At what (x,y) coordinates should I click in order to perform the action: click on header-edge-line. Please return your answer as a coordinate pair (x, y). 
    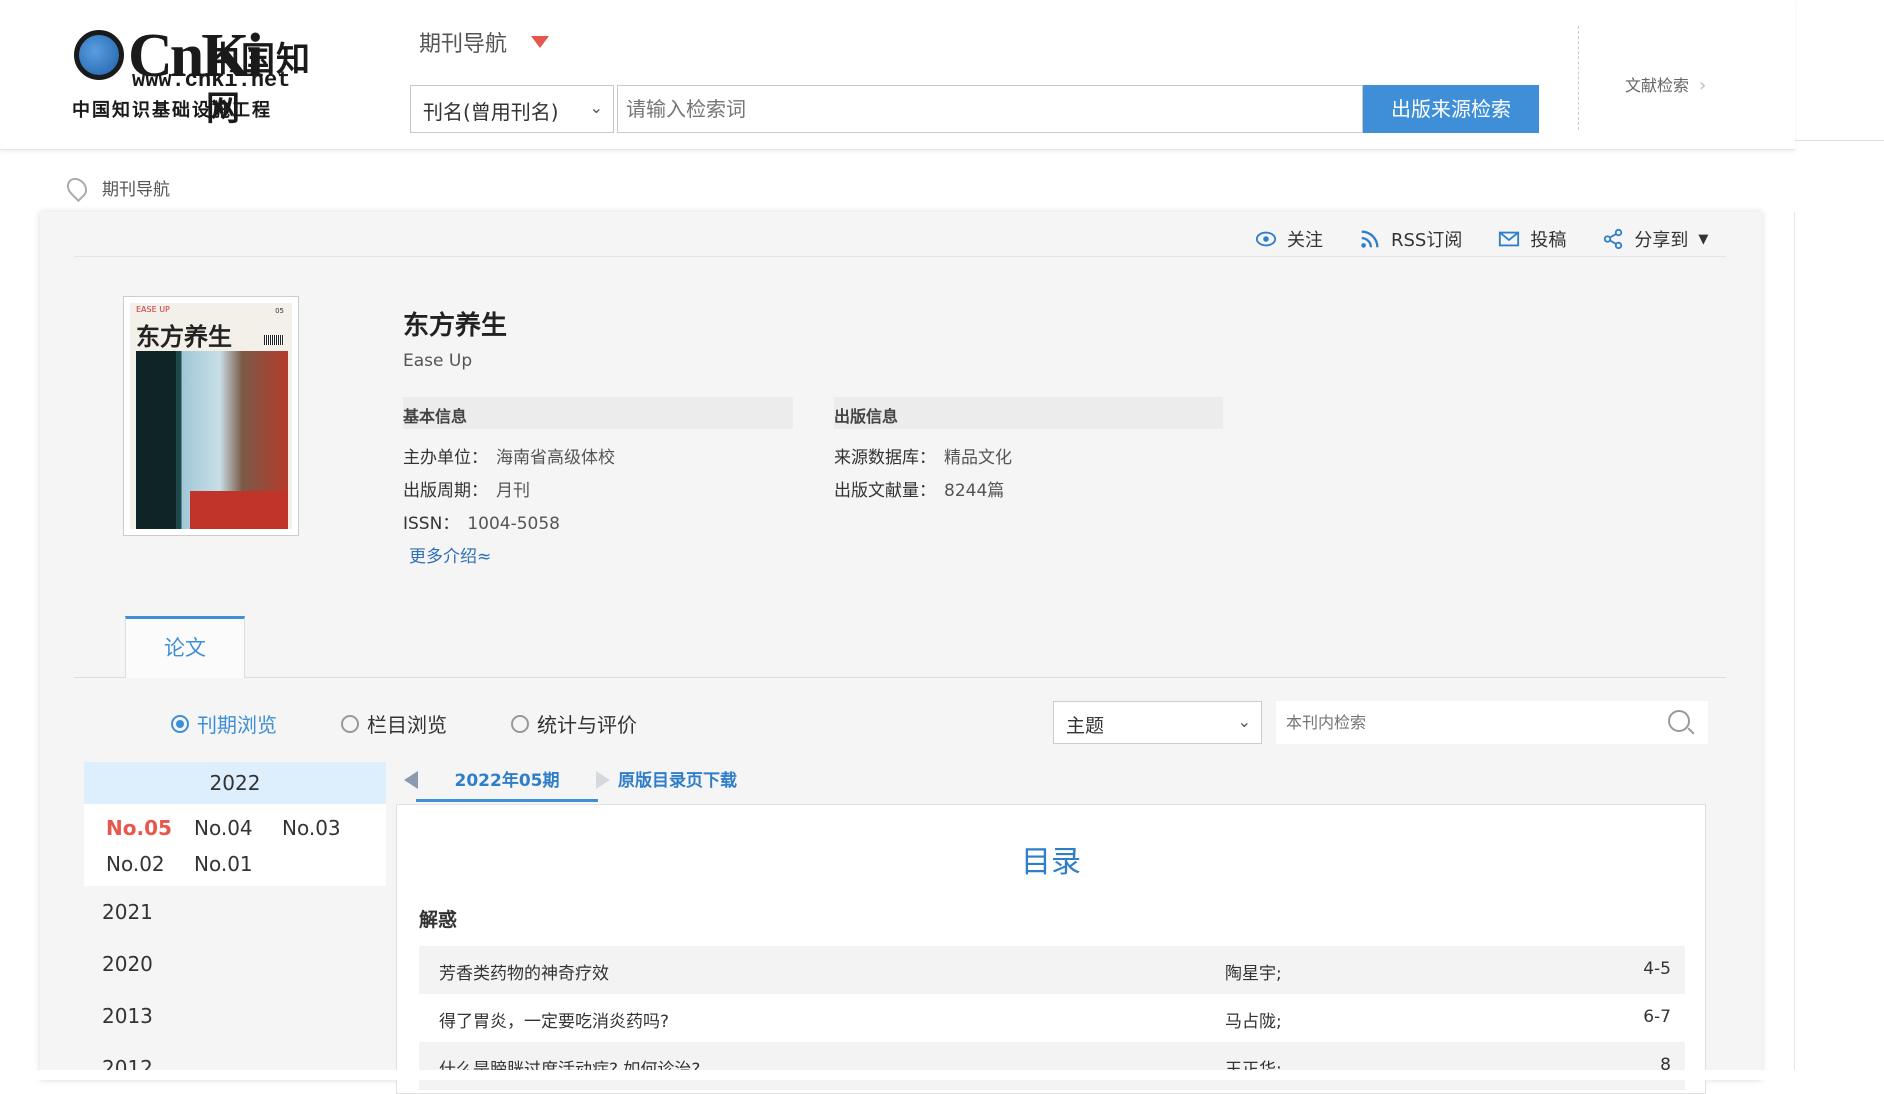
    Looking at the image, I should click on (1839, 140).